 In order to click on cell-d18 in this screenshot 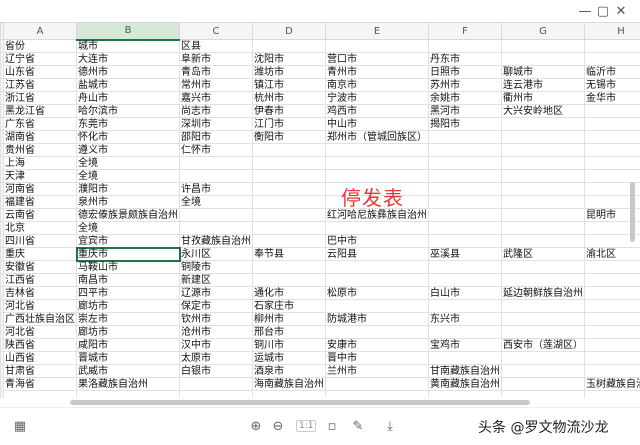, I will do `click(289, 267)`.